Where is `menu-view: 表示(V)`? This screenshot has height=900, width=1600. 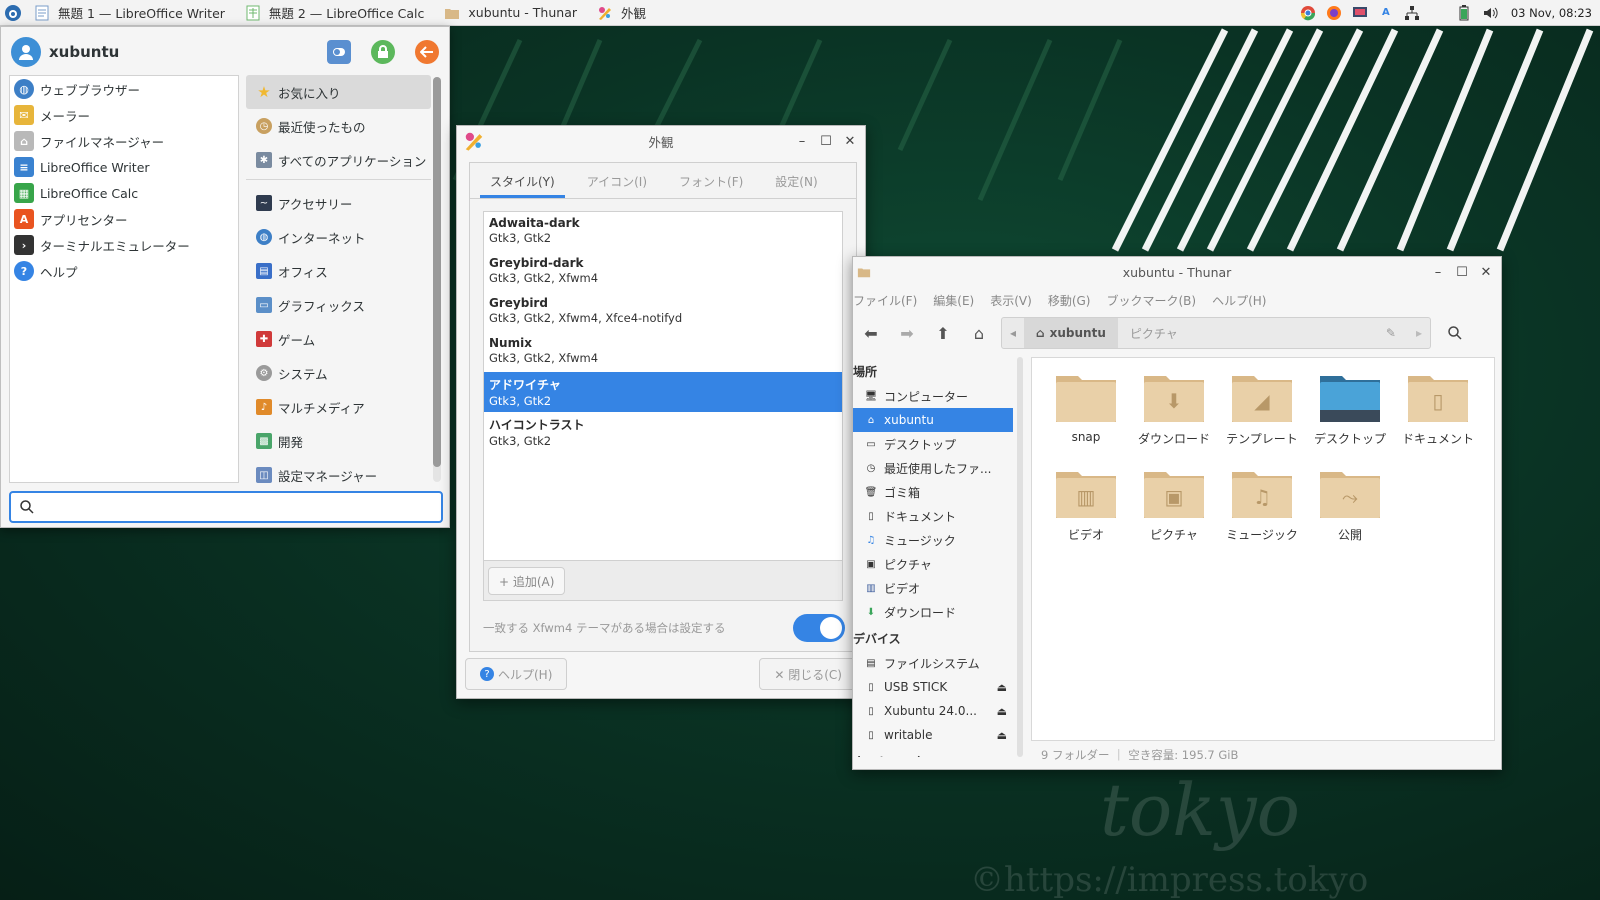 menu-view: 表示(V) is located at coordinates (1011, 300).